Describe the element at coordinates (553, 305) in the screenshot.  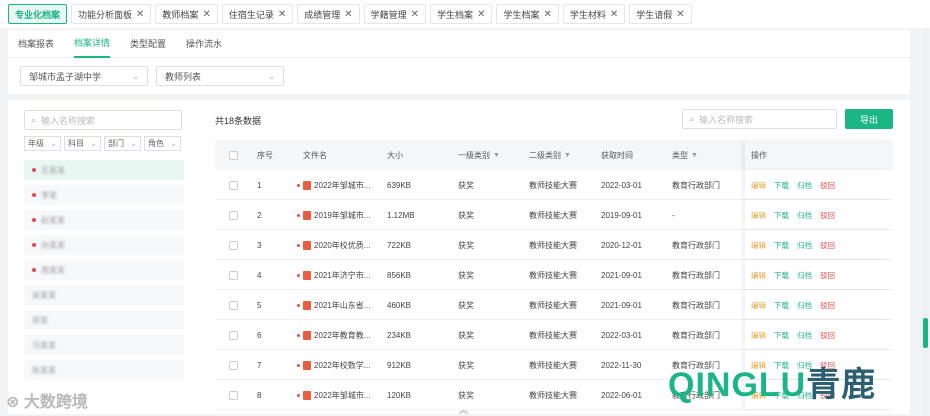
I see `cell-cat2: 教师技能大赛` at that location.